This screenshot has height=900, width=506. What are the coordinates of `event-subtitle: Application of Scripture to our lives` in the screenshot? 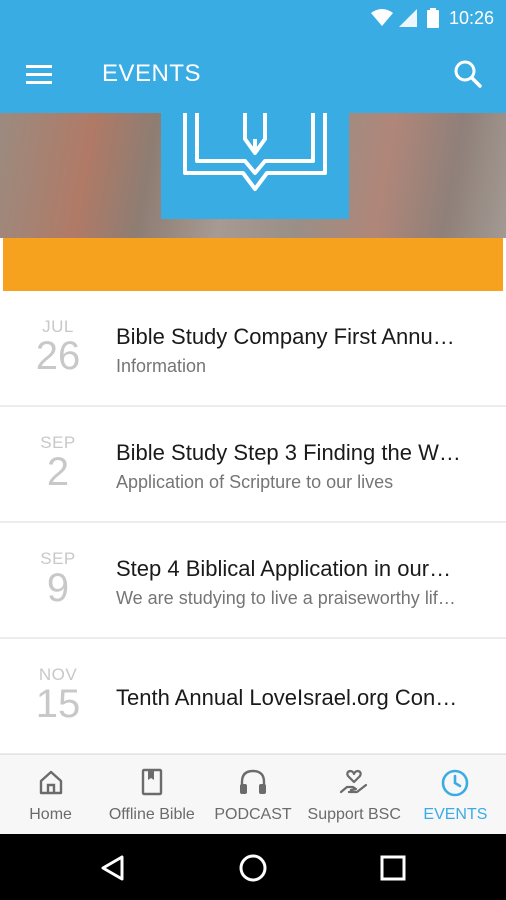 It's located at (255, 482).